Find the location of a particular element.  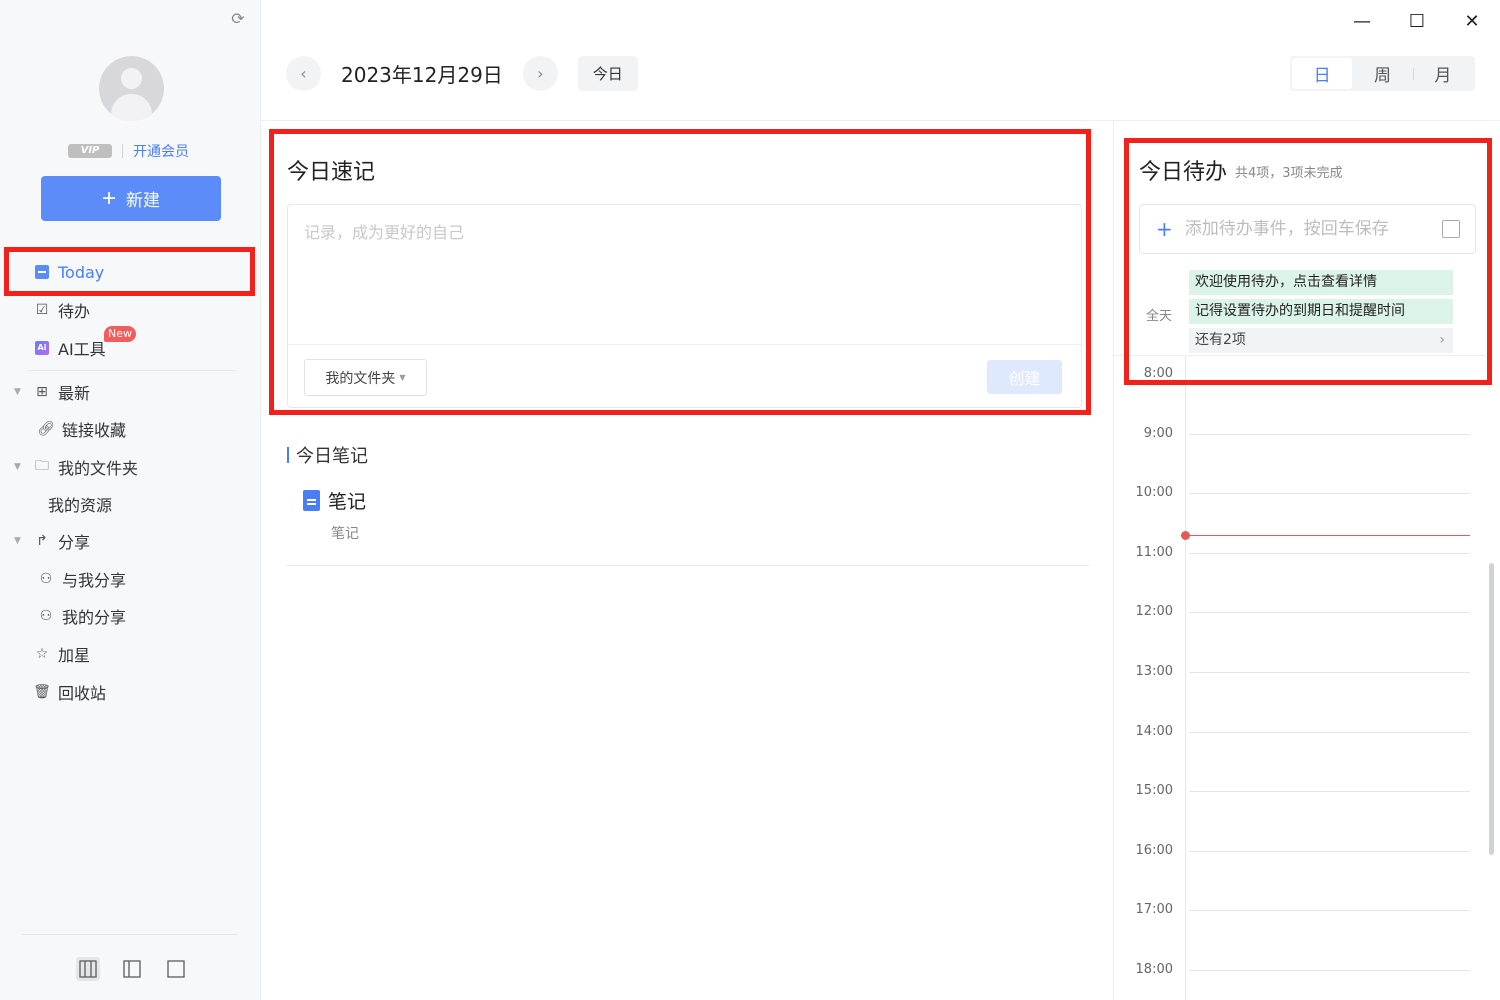

new-button-label: 新建 is located at coordinates (143, 200).